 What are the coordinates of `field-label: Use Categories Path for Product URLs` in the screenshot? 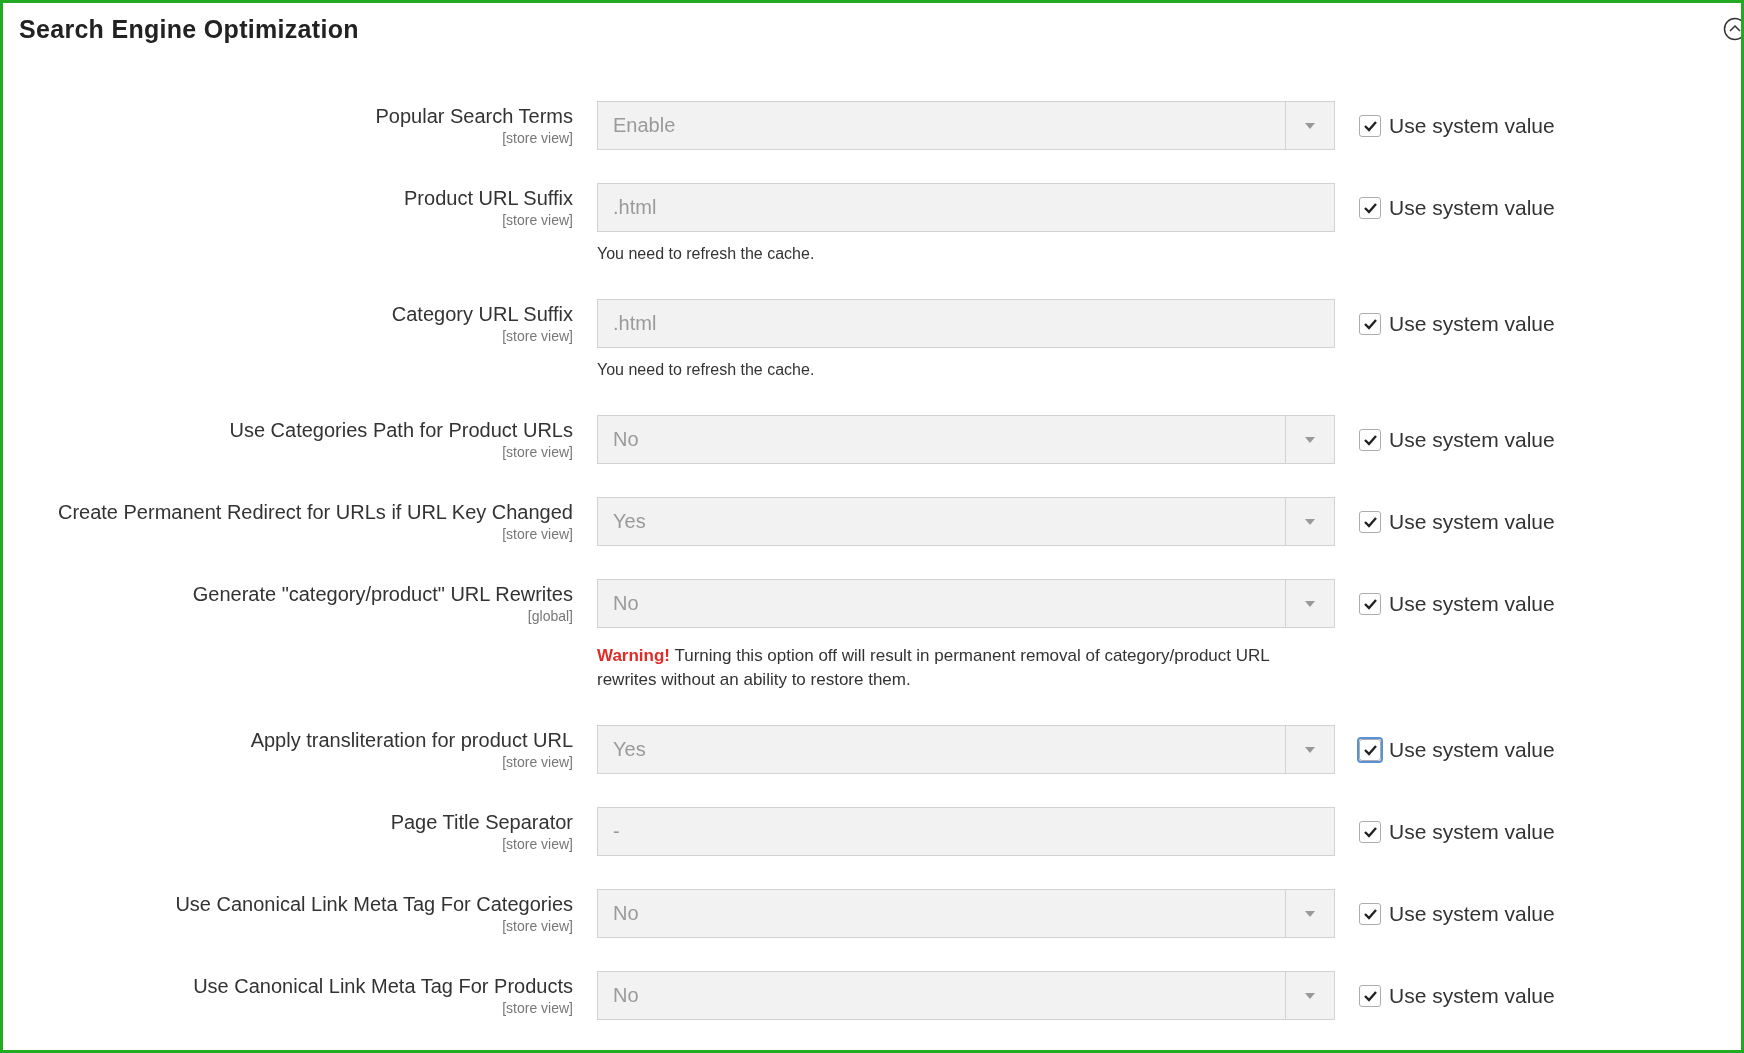 It's located at (401, 430).